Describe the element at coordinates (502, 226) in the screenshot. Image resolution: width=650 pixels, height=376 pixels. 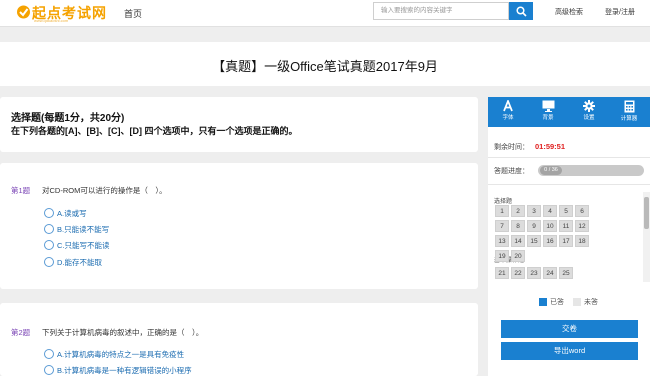
I see `question-nav-box: 7` at that location.